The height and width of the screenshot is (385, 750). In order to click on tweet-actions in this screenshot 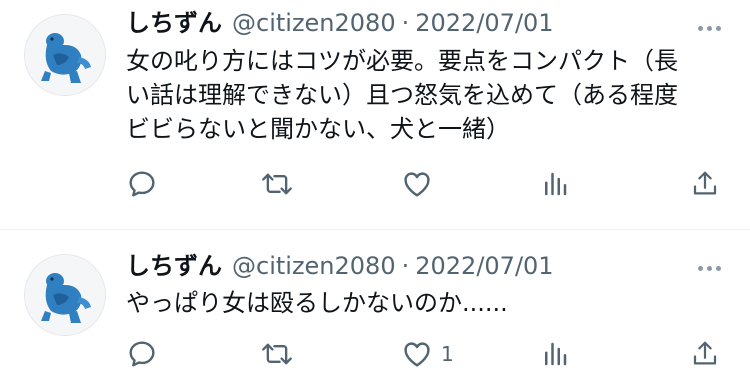, I will do `click(375, 184)`.